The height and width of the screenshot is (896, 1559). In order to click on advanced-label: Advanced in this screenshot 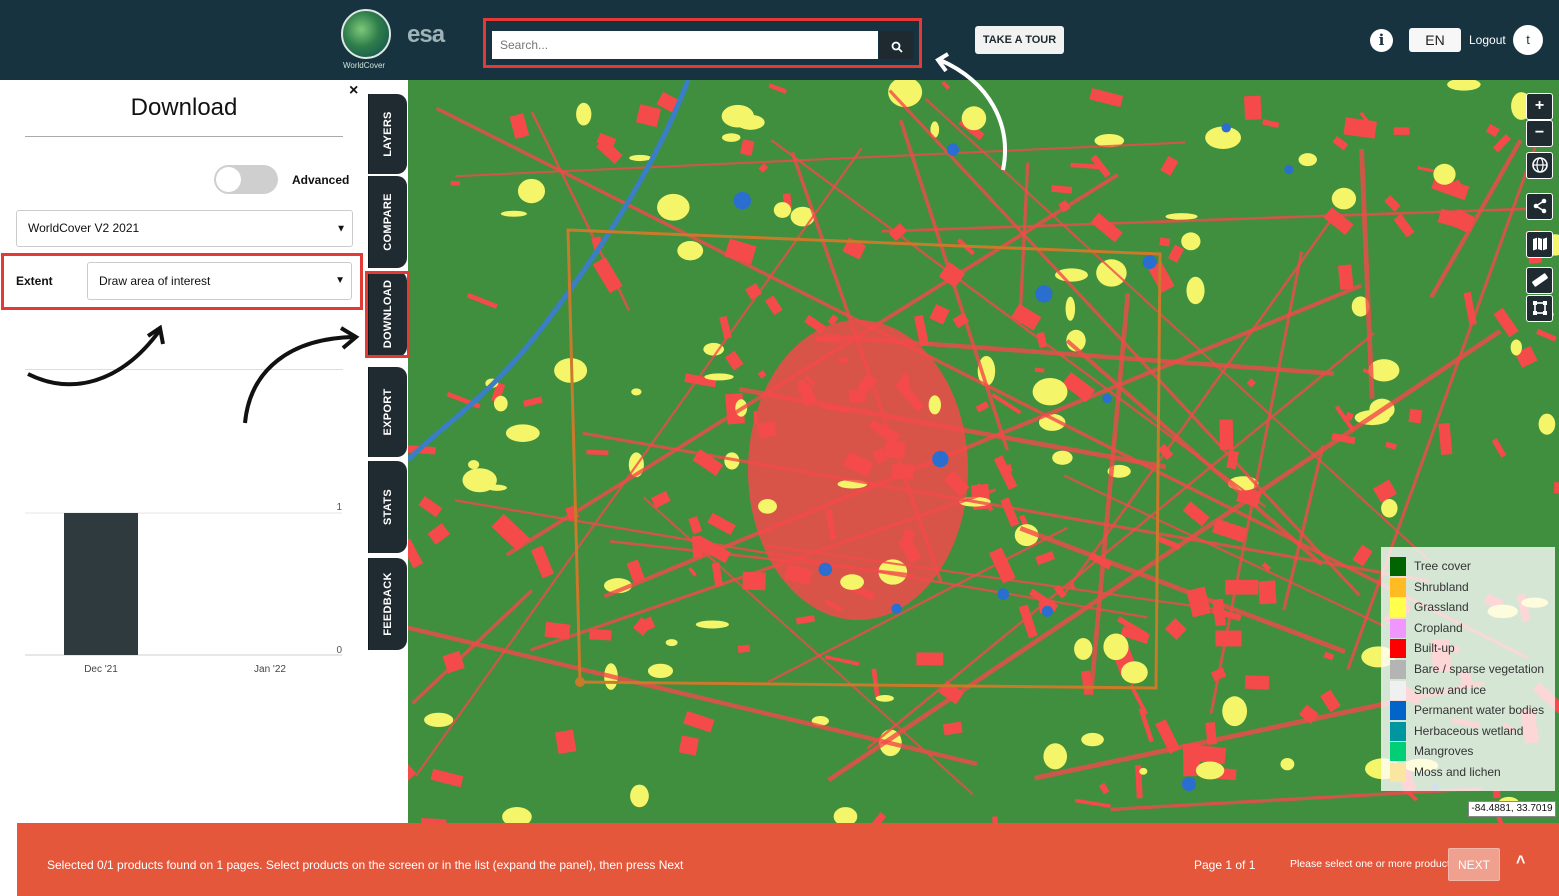, I will do `click(321, 180)`.